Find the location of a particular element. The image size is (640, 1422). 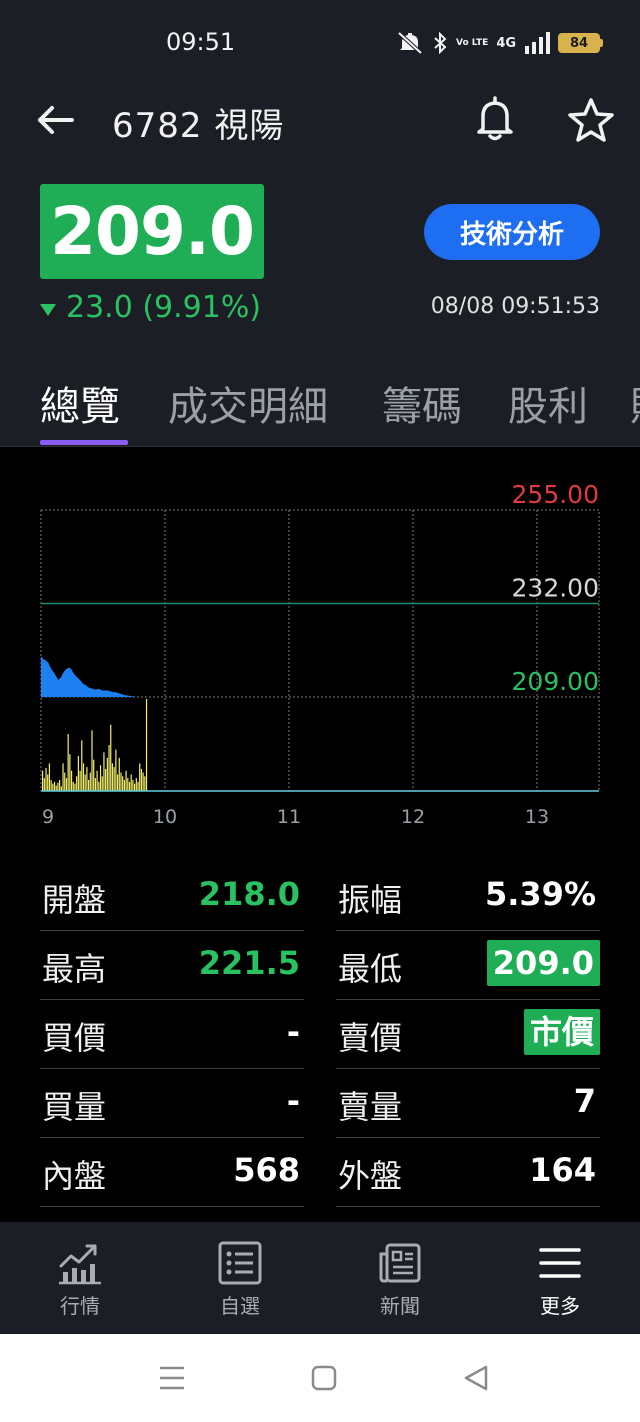

chart-x-tick-label: 13 is located at coordinates (537, 817).